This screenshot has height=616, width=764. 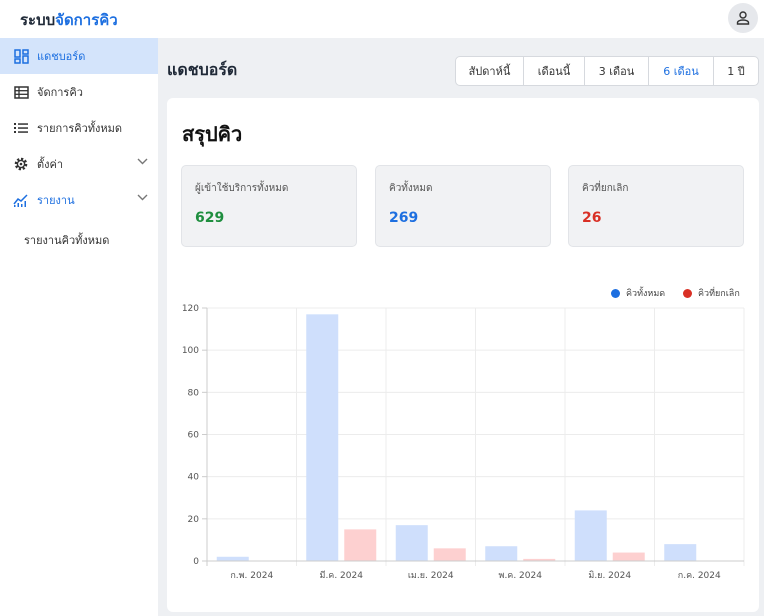 I want to click on x-tick-label: พ.ค. 2024, so click(x=521, y=576).